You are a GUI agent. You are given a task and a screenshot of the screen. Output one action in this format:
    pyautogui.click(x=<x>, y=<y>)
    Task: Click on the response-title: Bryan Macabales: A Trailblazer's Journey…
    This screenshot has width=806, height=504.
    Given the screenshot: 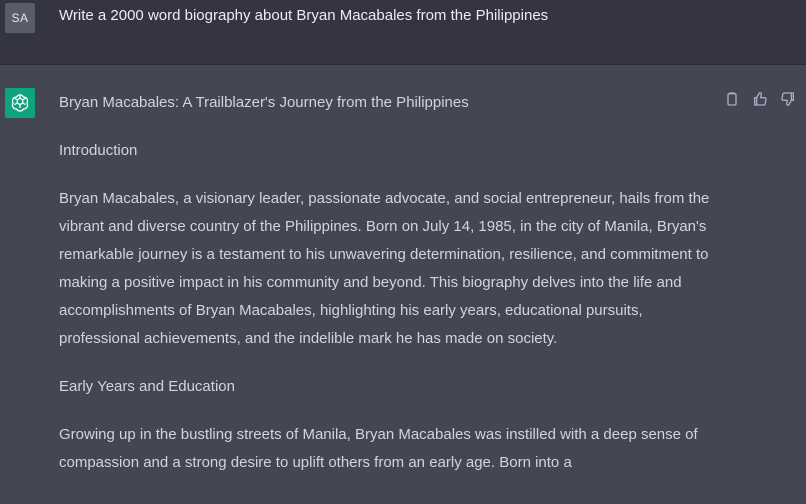 What is the action you would take?
    pyautogui.click(x=264, y=102)
    